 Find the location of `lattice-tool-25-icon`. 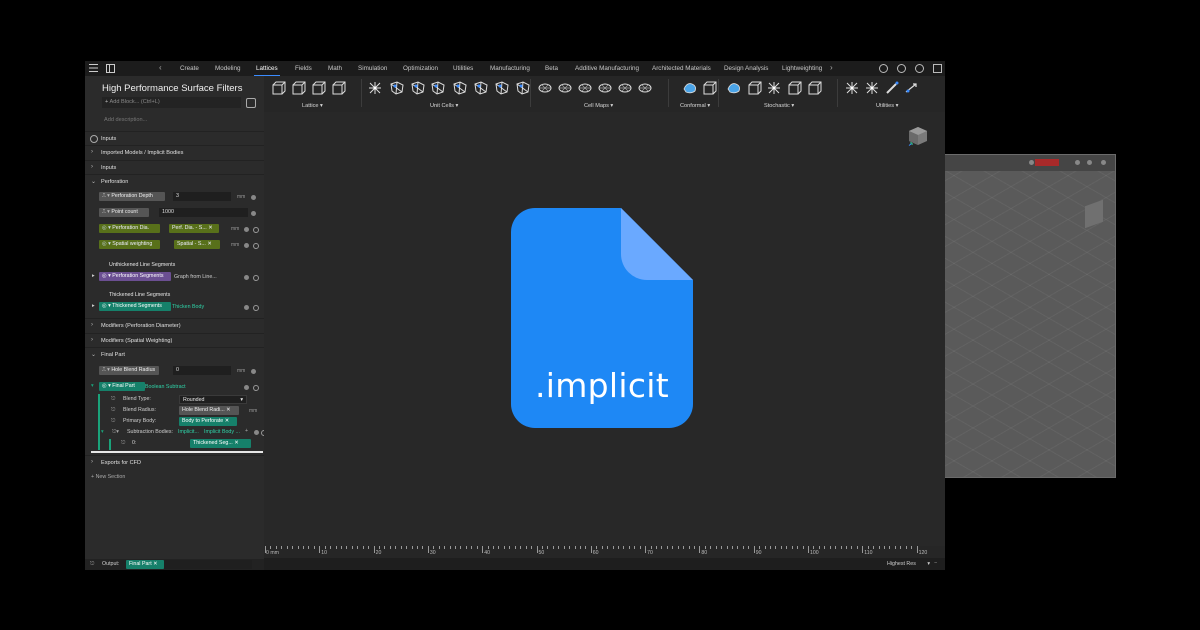

lattice-tool-25-icon is located at coordinates (814, 88).